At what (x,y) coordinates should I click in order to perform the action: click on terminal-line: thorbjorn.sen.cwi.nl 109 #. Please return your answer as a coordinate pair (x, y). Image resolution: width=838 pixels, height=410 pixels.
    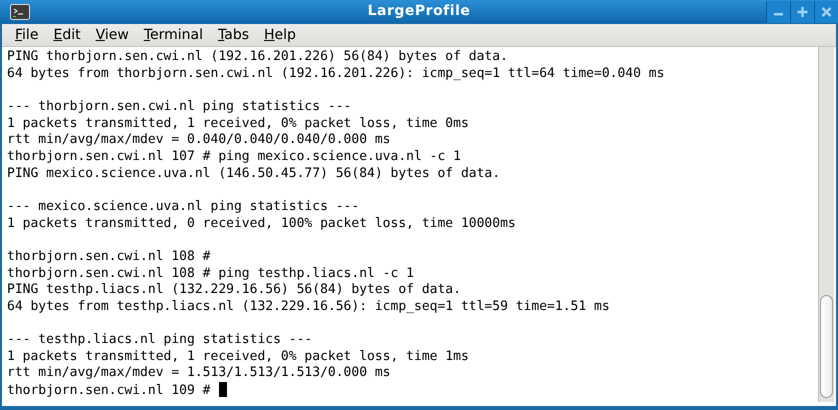
    Looking at the image, I should click on (108, 390).